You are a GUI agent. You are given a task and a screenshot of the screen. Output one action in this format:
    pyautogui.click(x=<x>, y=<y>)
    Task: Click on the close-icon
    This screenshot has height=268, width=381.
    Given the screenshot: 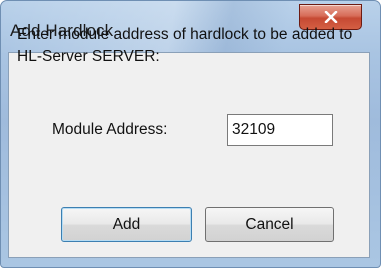 What is the action you would take?
    pyautogui.click(x=331, y=17)
    